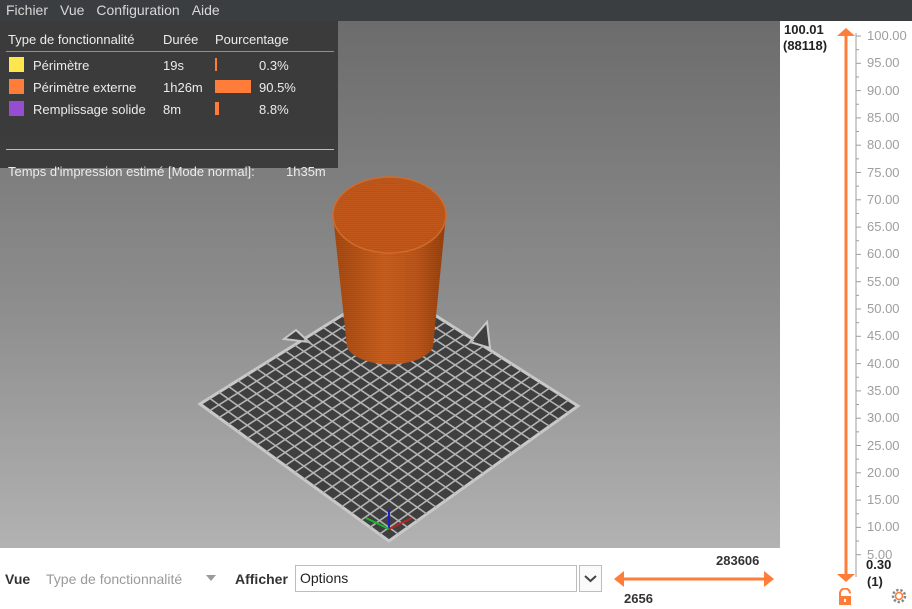 Image resolution: width=912 pixels, height=609 pixels. Describe the element at coordinates (27, 10) in the screenshot. I see `menu-fichier: Fichier` at that location.